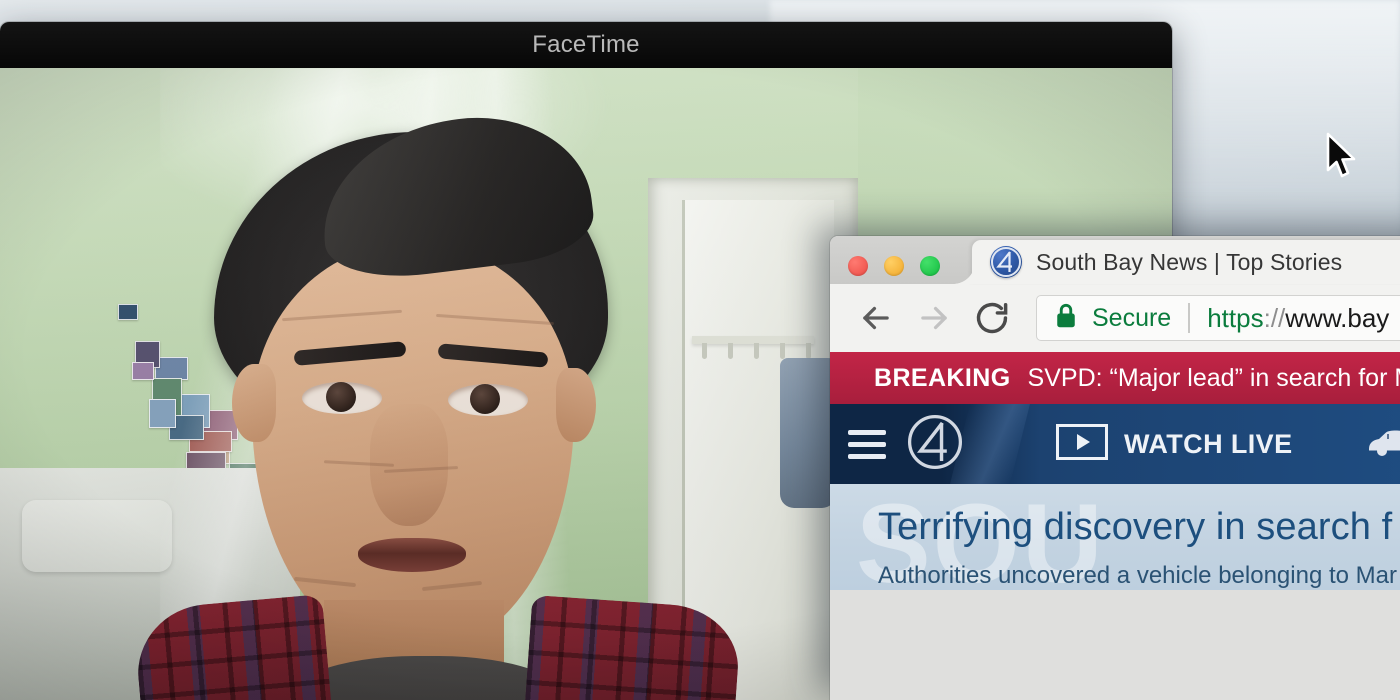  What do you see at coordinates (485, 399) in the screenshot?
I see `participant-iris-right` at bounding box center [485, 399].